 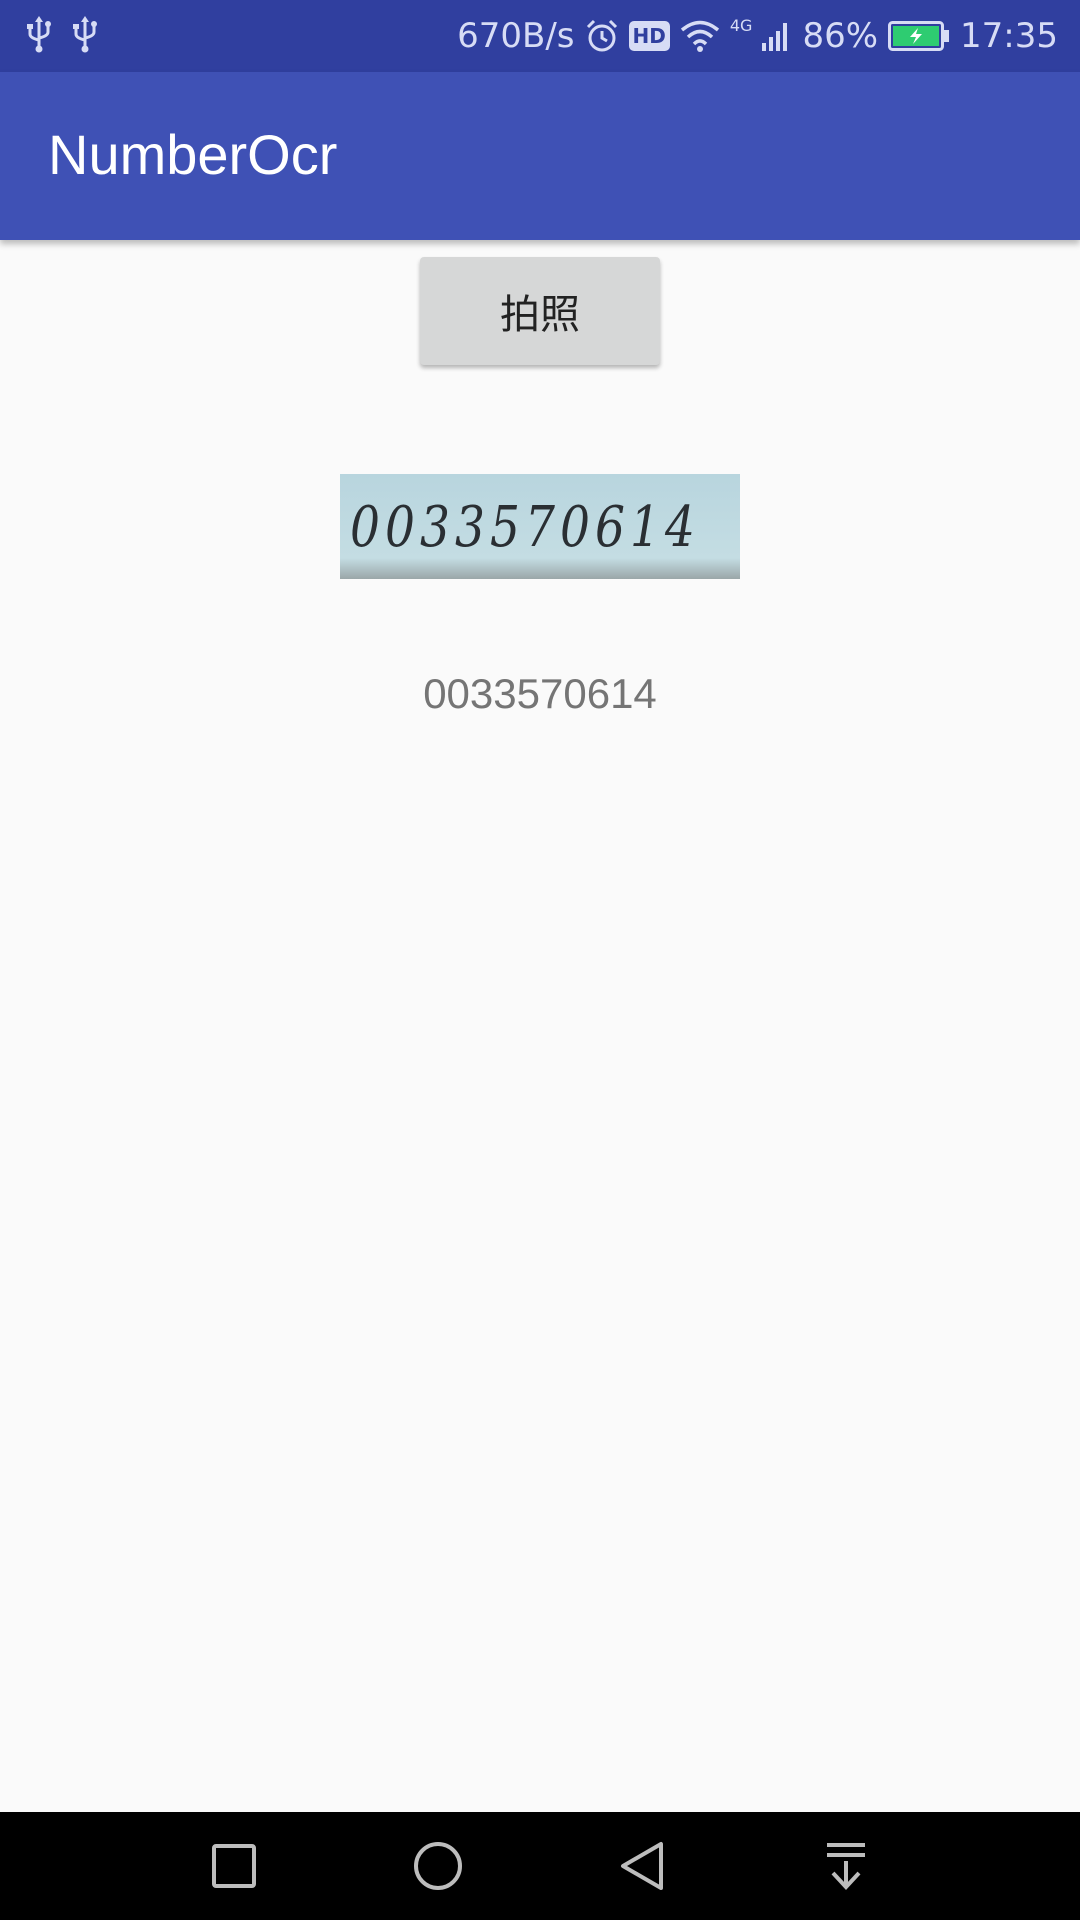 I want to click on app-title: NumberOcr, so click(x=193, y=154).